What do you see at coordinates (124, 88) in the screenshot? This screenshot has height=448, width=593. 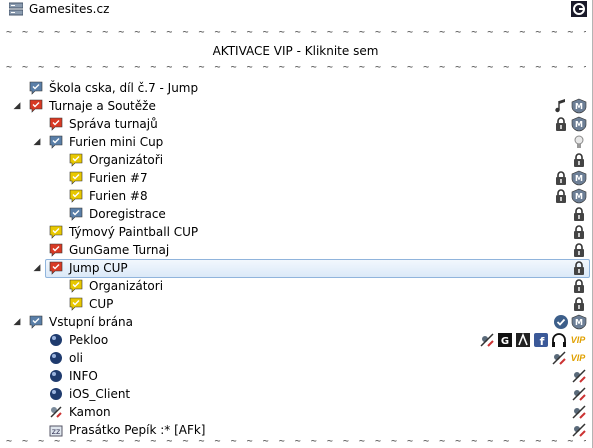 I see `channel-name: Škola cska, díl č.7 - Jump` at bounding box center [124, 88].